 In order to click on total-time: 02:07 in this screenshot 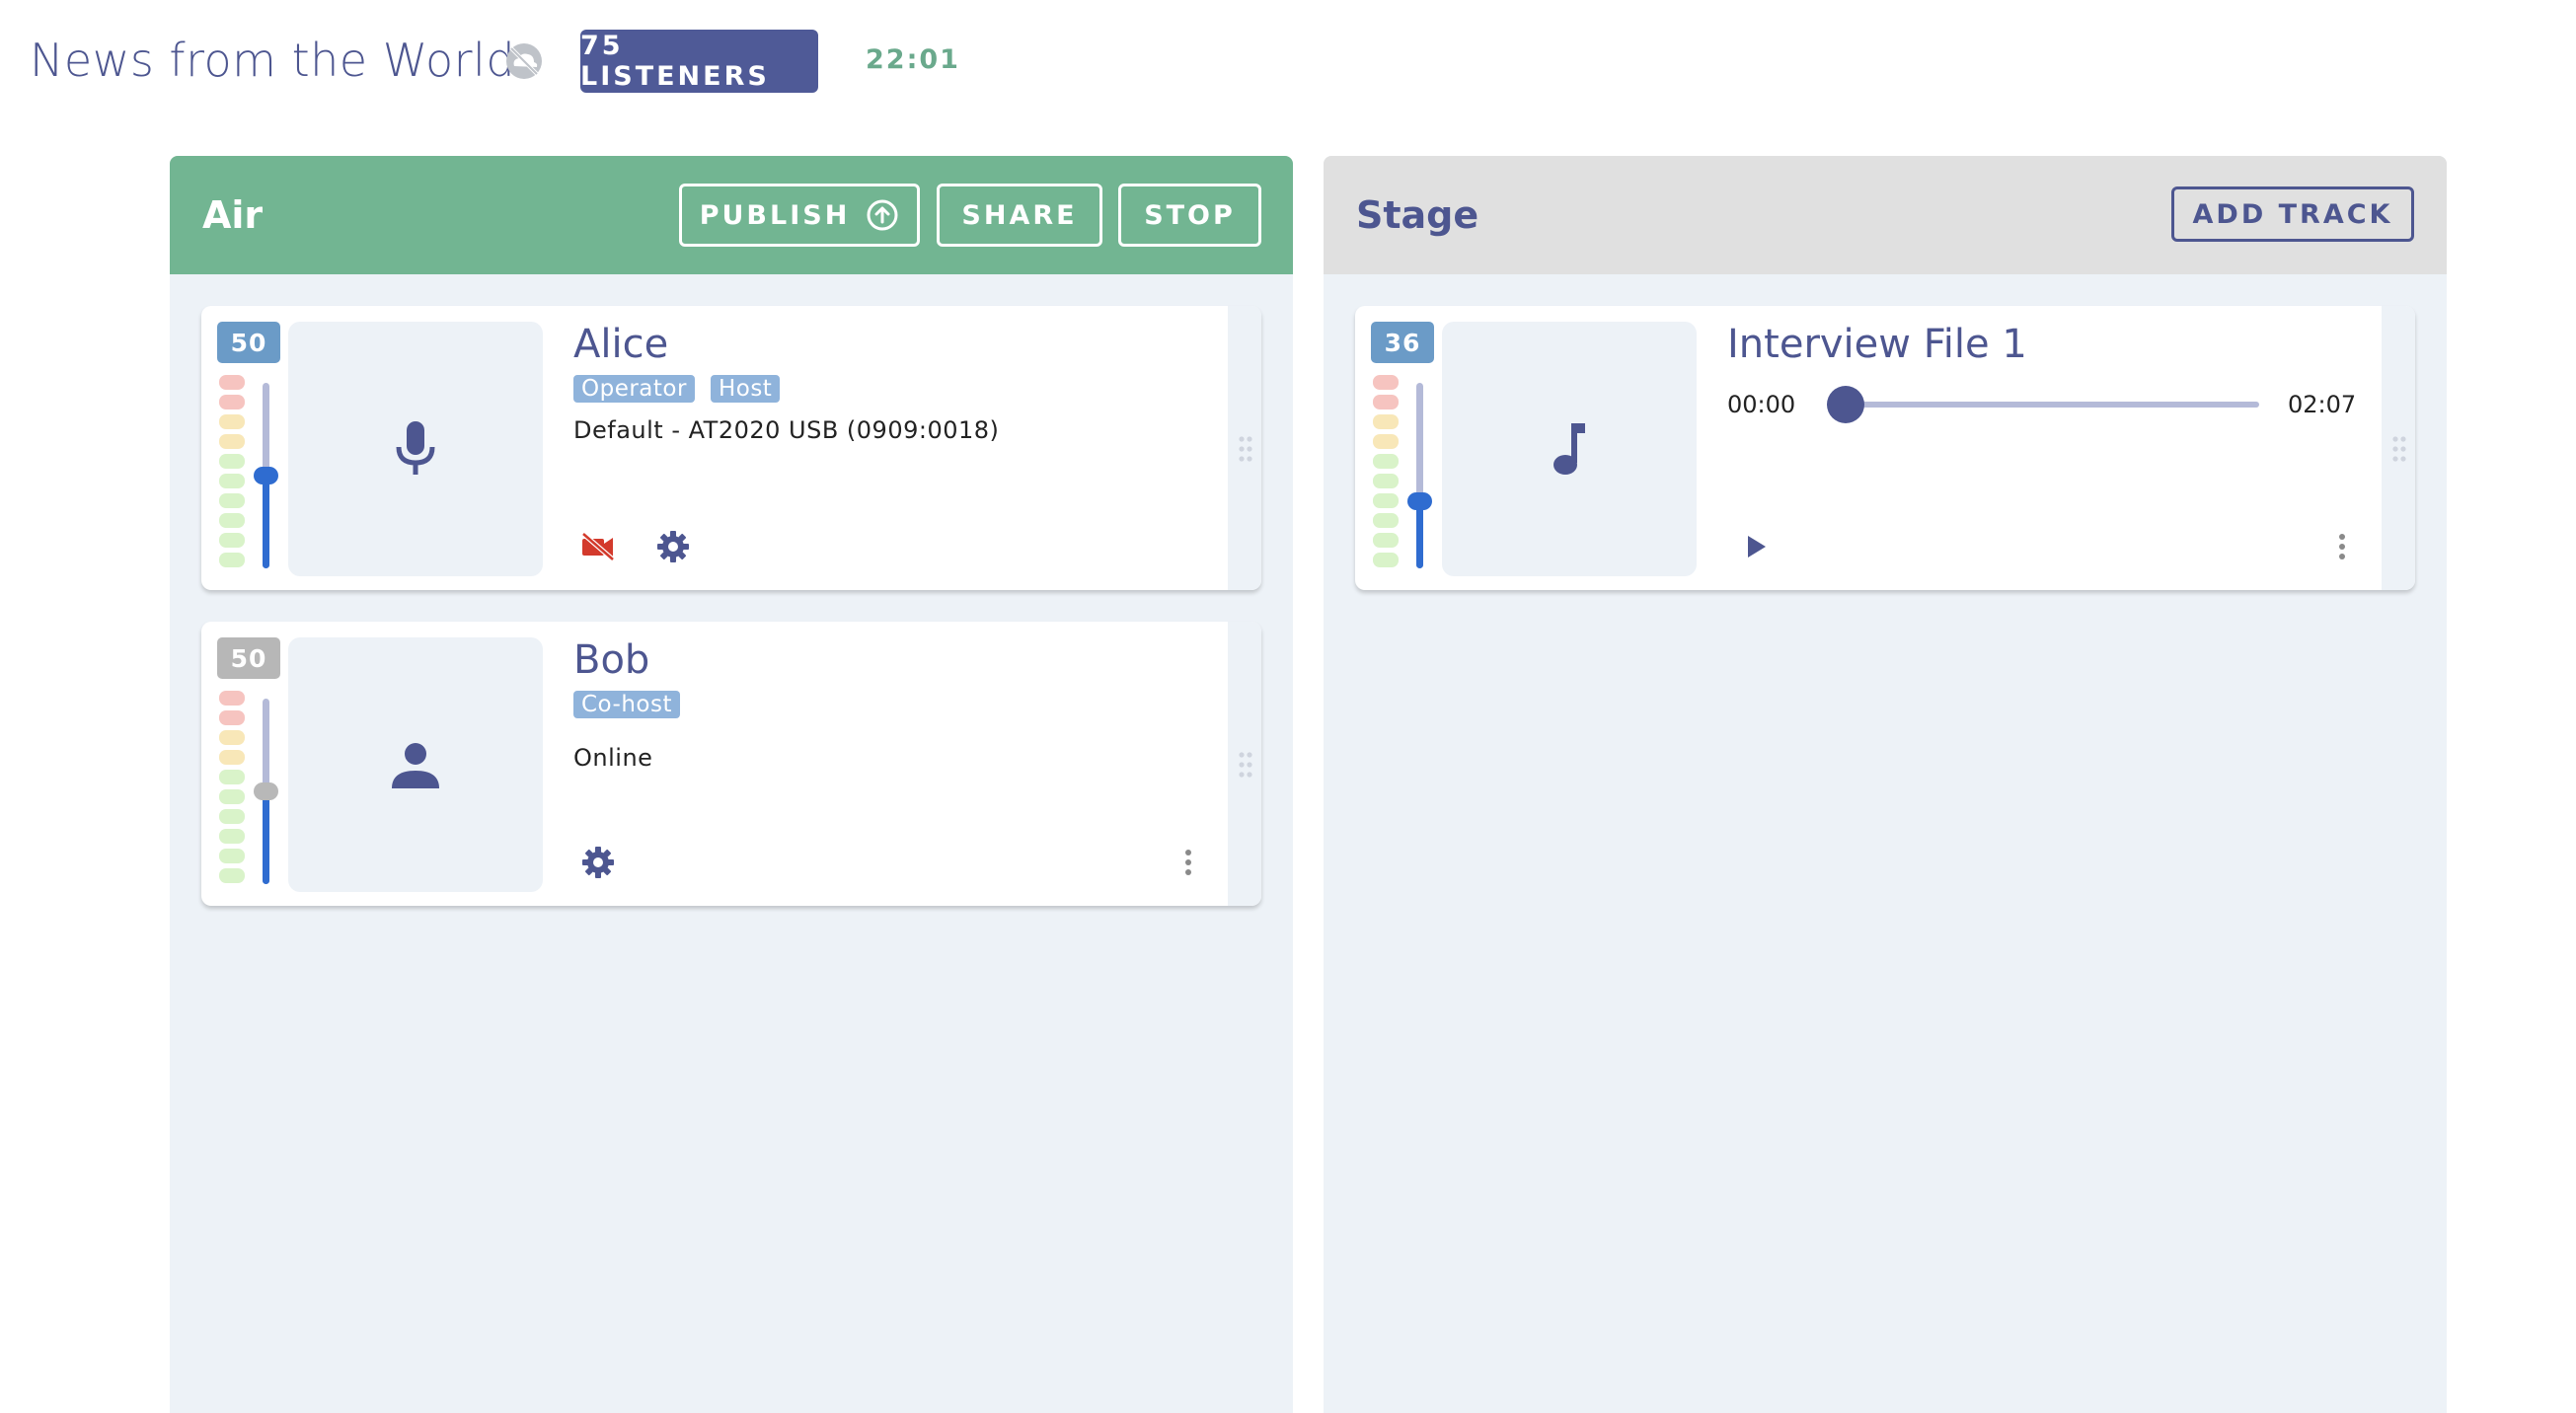, I will do `click(2323, 404)`.